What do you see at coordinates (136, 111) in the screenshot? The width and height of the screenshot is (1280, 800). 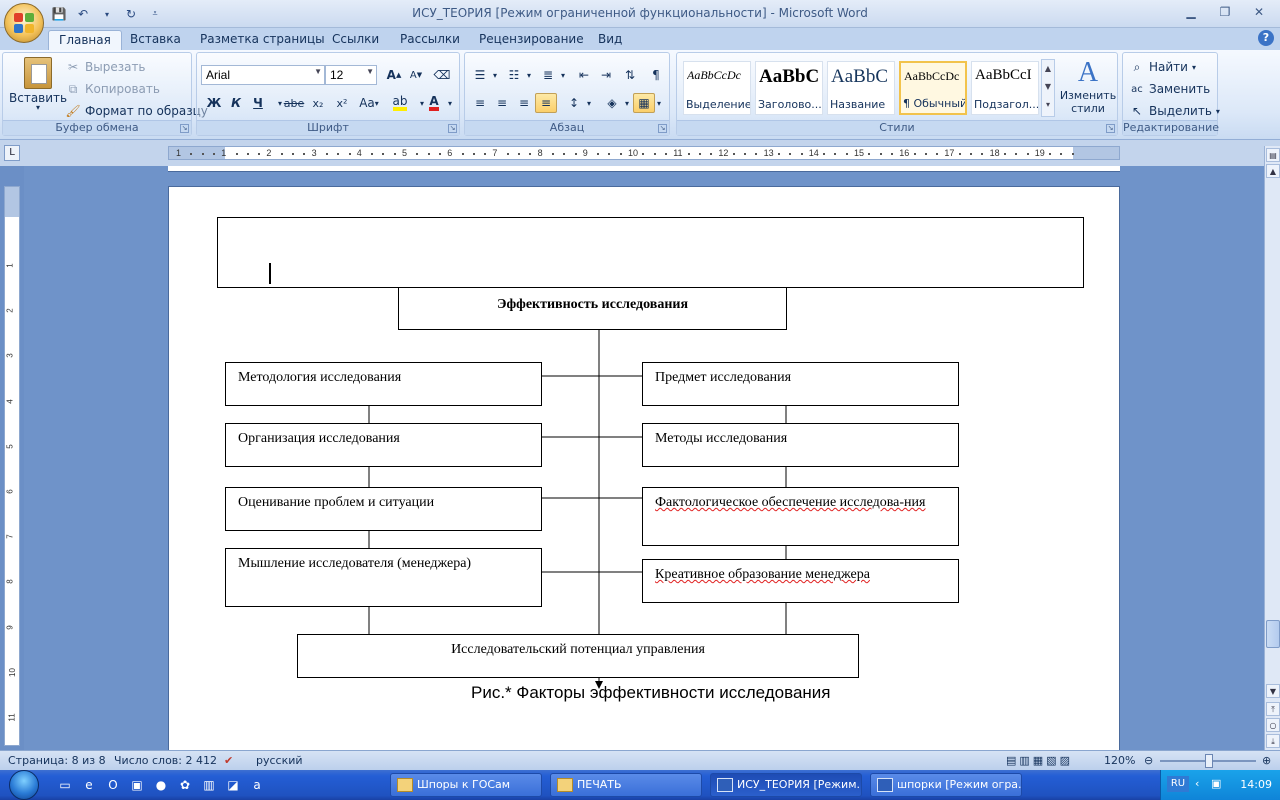 I see `format-painter-button: 🖌 Формат по образцу` at bounding box center [136, 111].